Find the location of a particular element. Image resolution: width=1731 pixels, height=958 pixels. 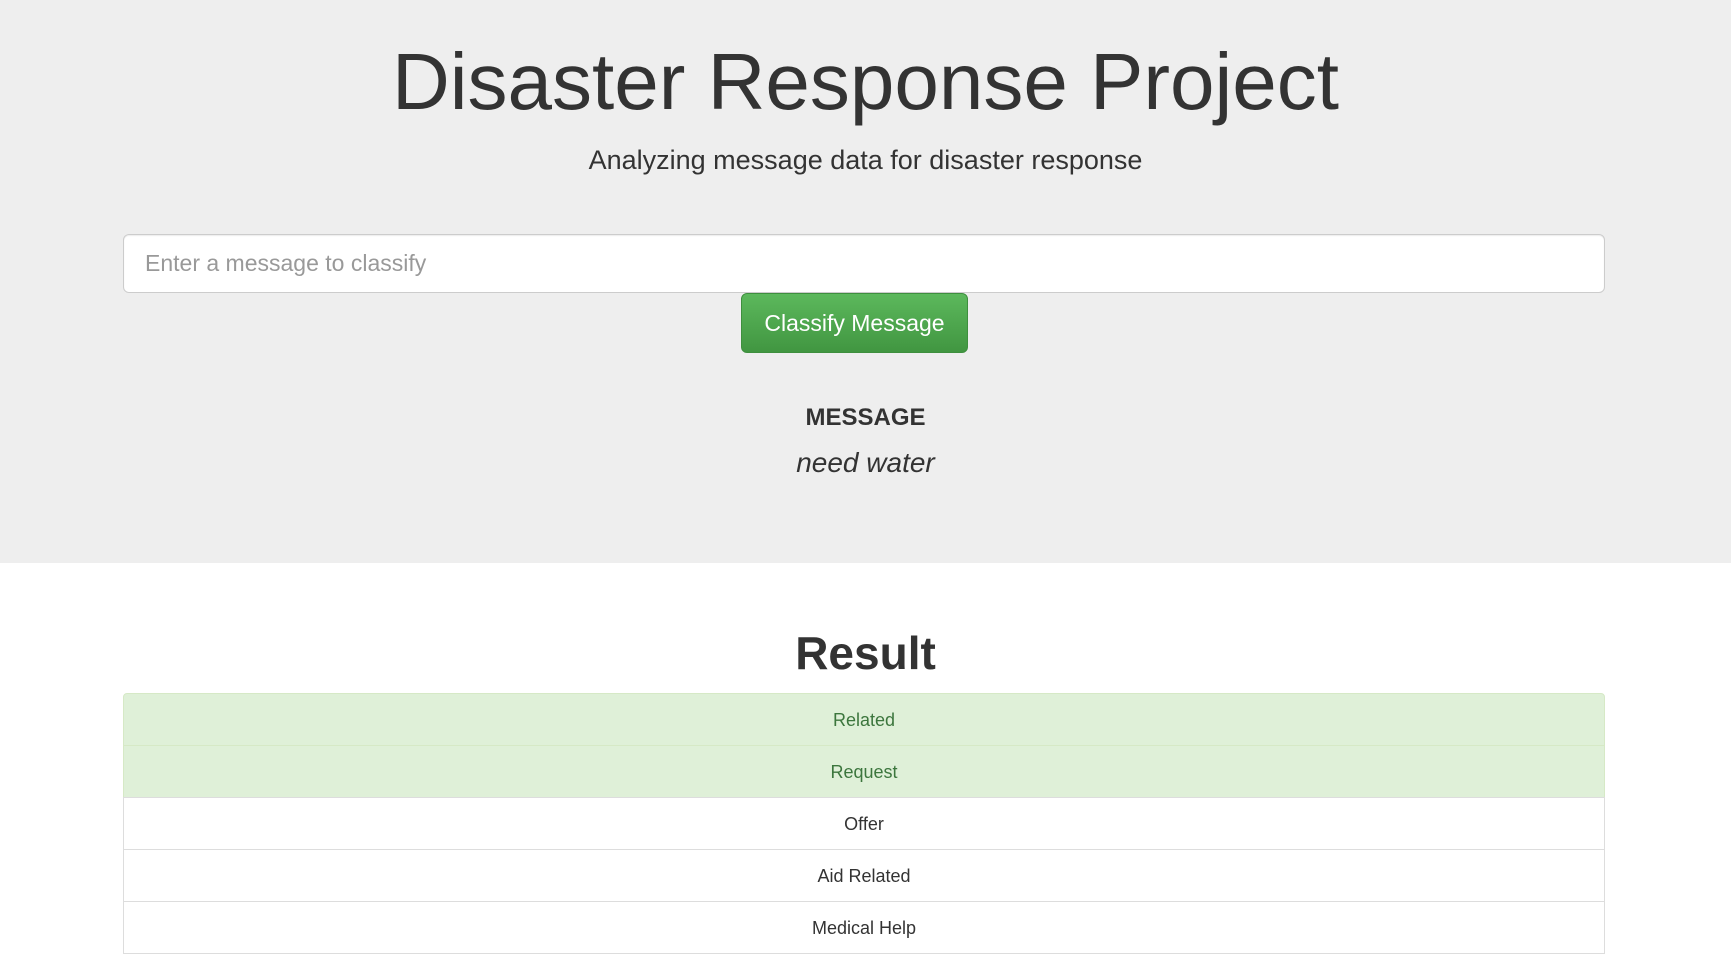

result-item: Medical Help is located at coordinates (864, 927).